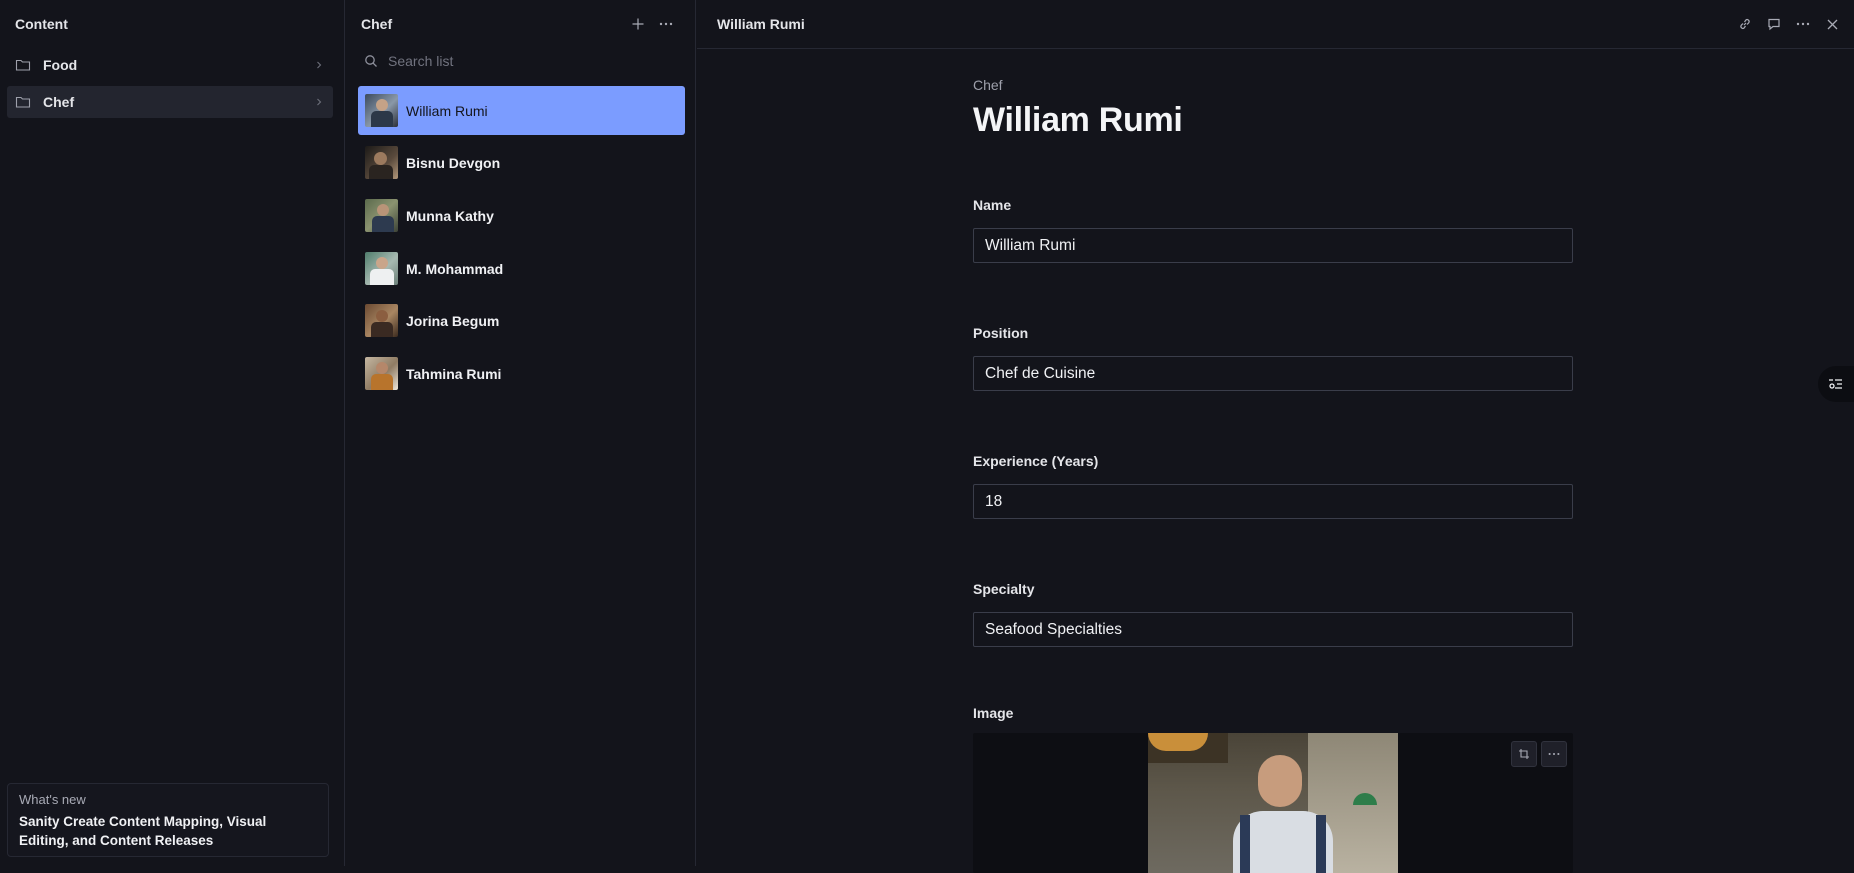  I want to click on document-header: William Rumi, so click(1275, 24).